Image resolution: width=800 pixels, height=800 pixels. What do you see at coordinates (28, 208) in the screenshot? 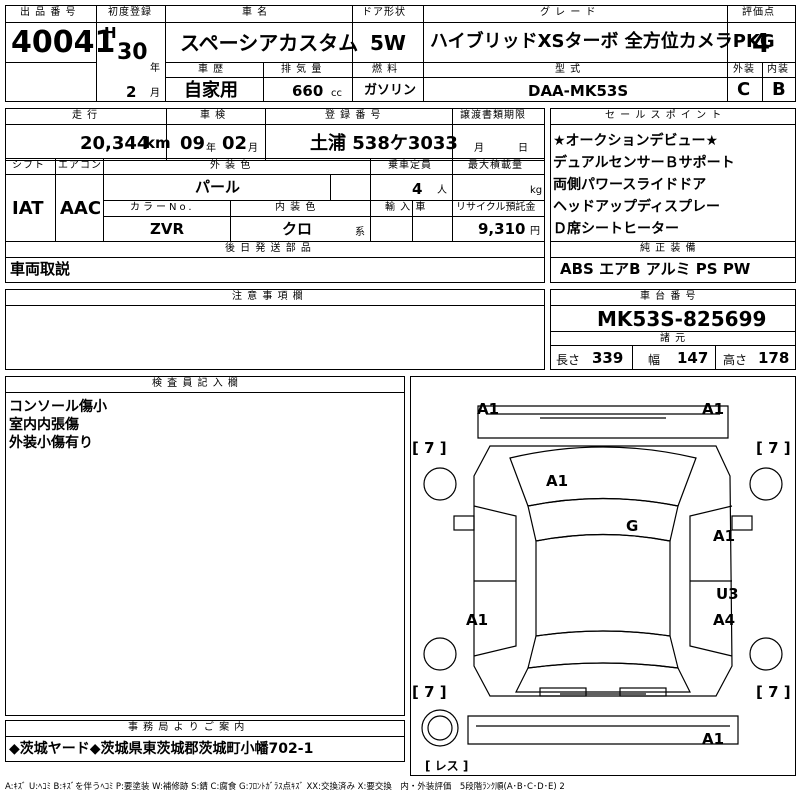
I see `shift: IAT` at bounding box center [28, 208].